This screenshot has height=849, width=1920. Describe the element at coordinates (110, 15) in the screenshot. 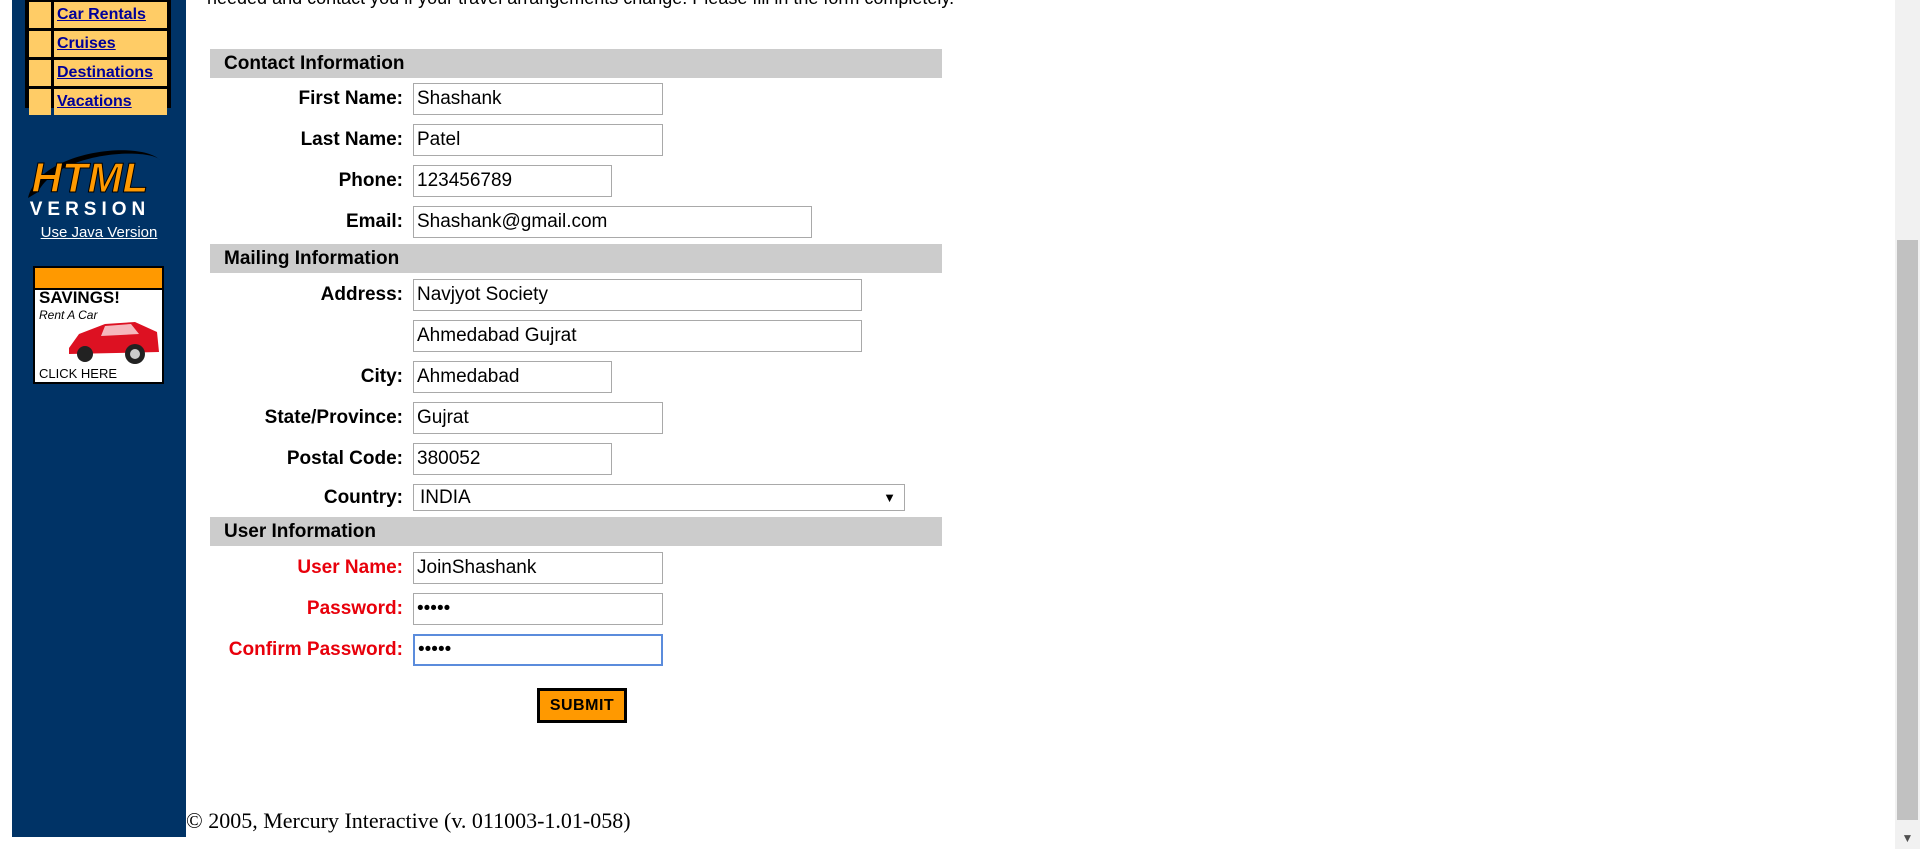

I see `nav-link-car-rentals: Car Rentals` at that location.